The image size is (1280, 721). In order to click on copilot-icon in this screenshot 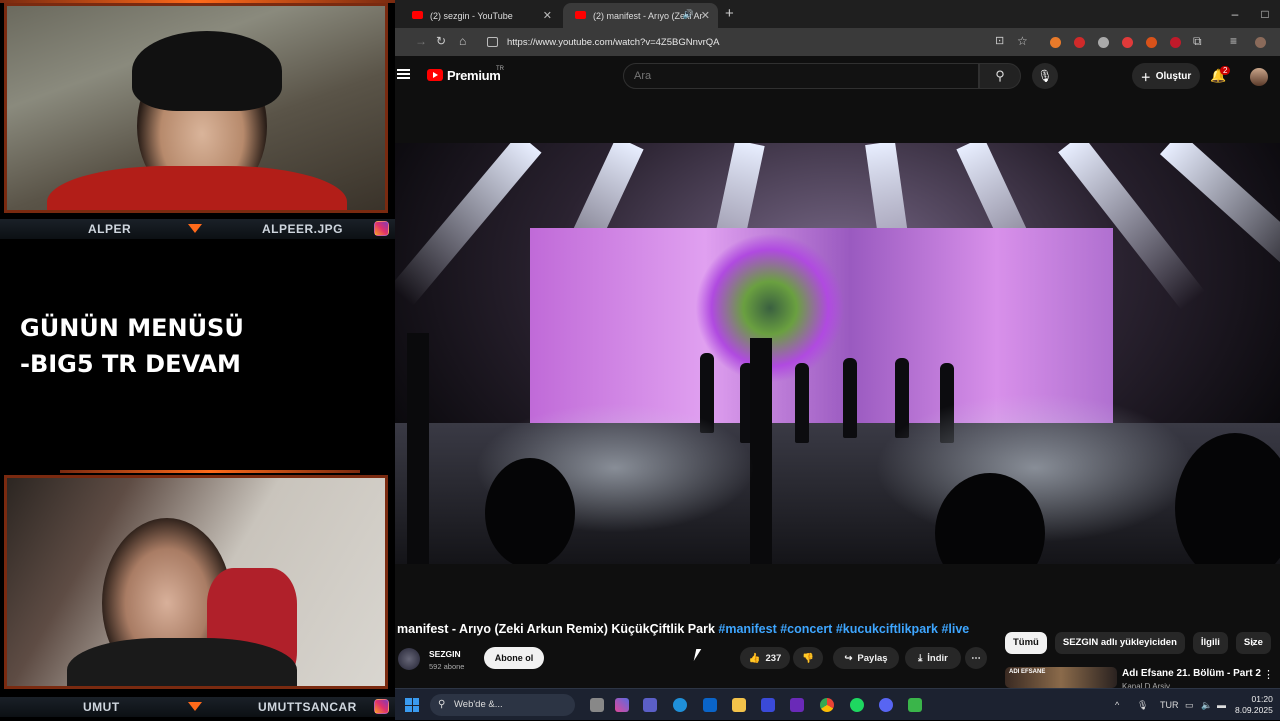, I will do `click(622, 705)`.